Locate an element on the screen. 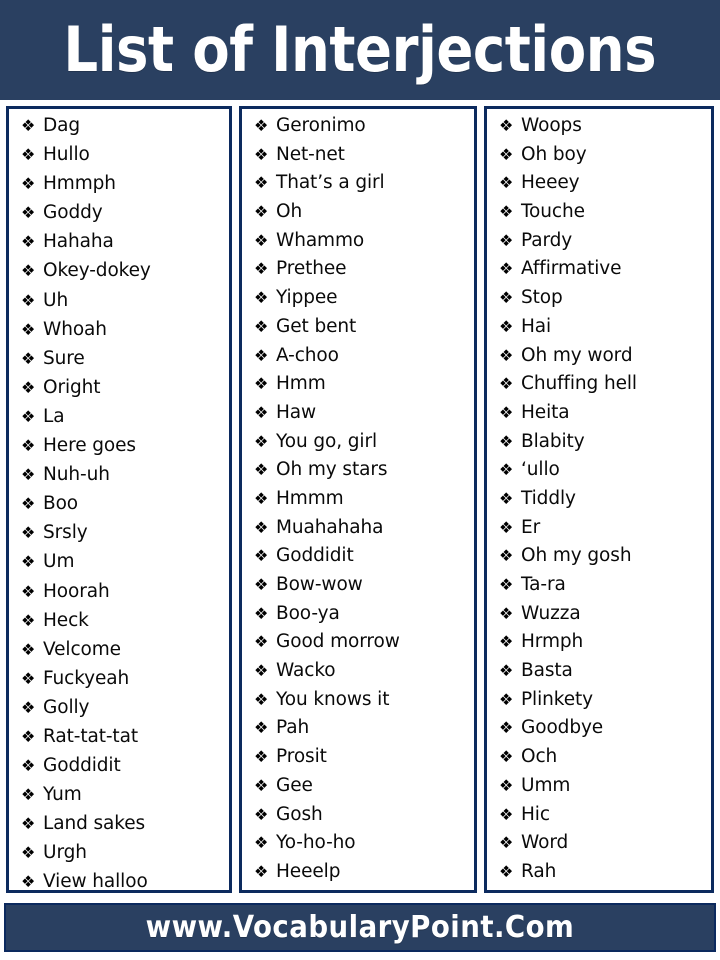 This screenshot has width=720, height=960. list-item: ❖ Golly is located at coordinates (119, 711).